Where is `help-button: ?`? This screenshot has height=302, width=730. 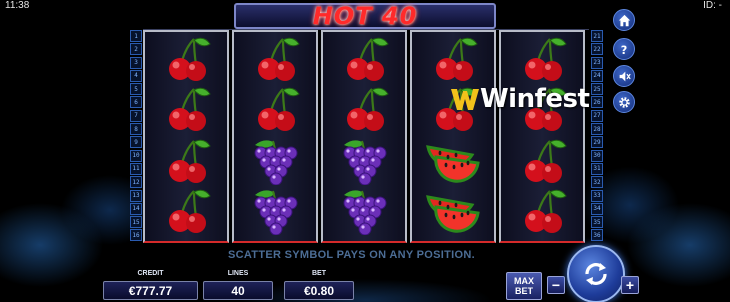 help-button: ? is located at coordinates (624, 49).